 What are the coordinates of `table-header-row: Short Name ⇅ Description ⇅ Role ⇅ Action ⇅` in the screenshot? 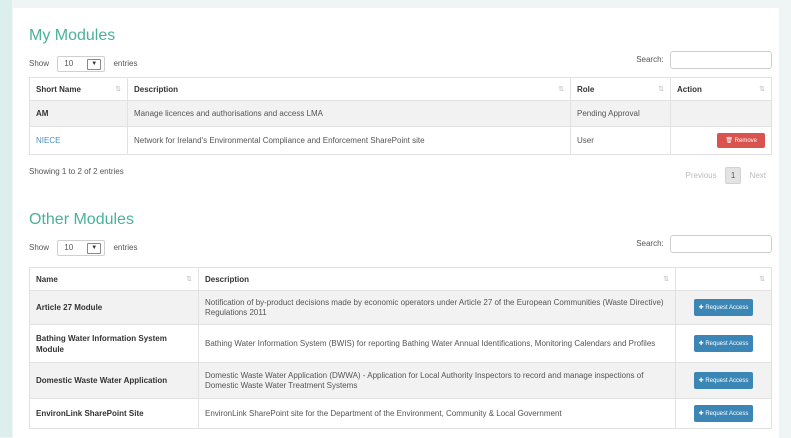 It's located at (400, 89).